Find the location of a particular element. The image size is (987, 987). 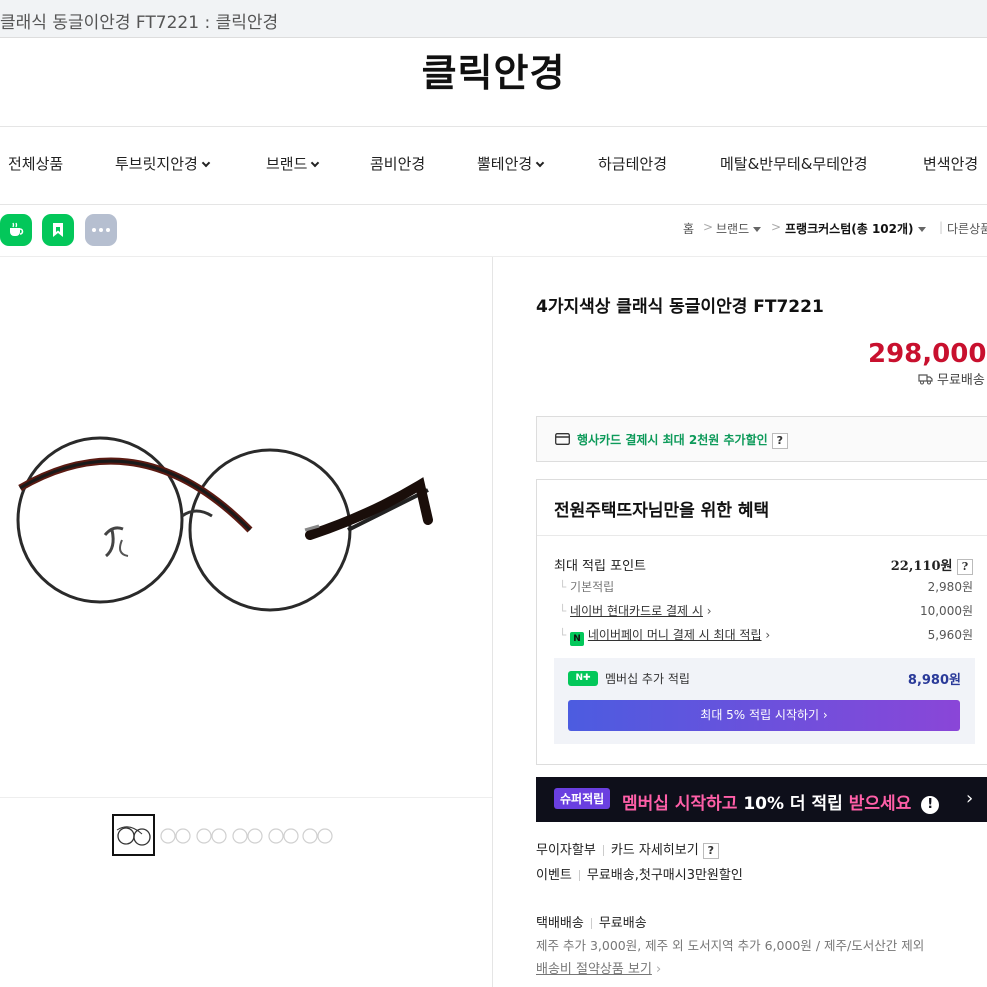

benefit-row-label: 네이버페이 머니 결제 시 최대 적립 is located at coordinates (674, 635).